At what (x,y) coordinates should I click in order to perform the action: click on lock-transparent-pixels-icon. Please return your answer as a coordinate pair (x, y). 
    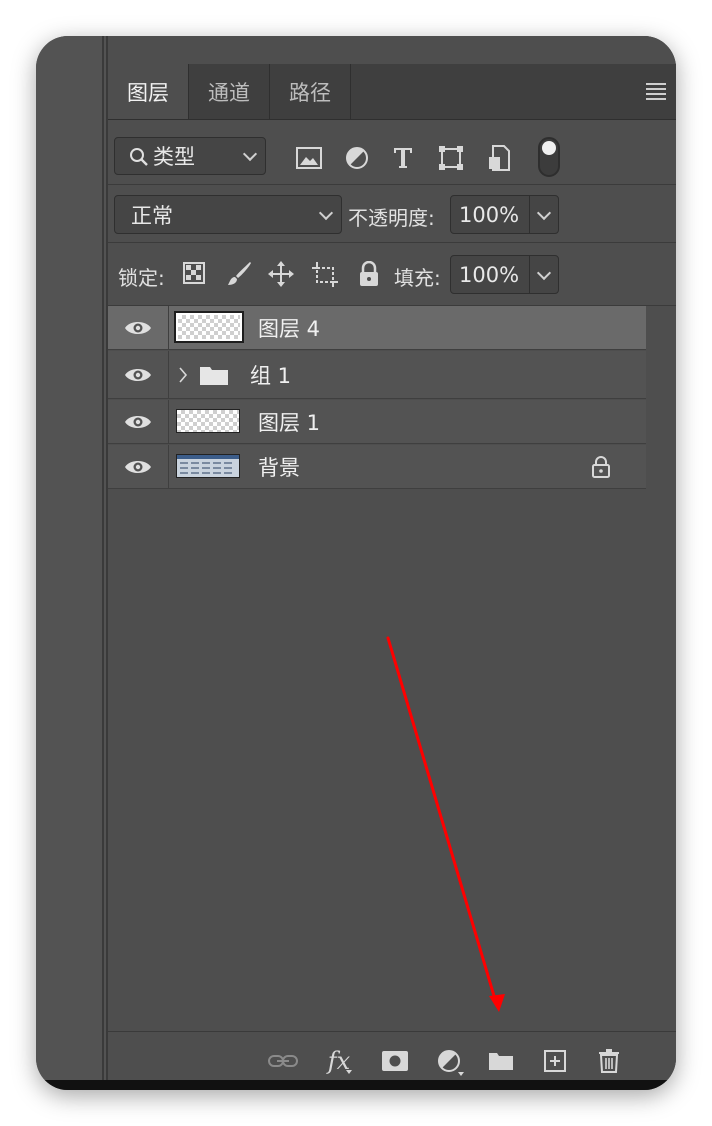
    Looking at the image, I should click on (194, 273).